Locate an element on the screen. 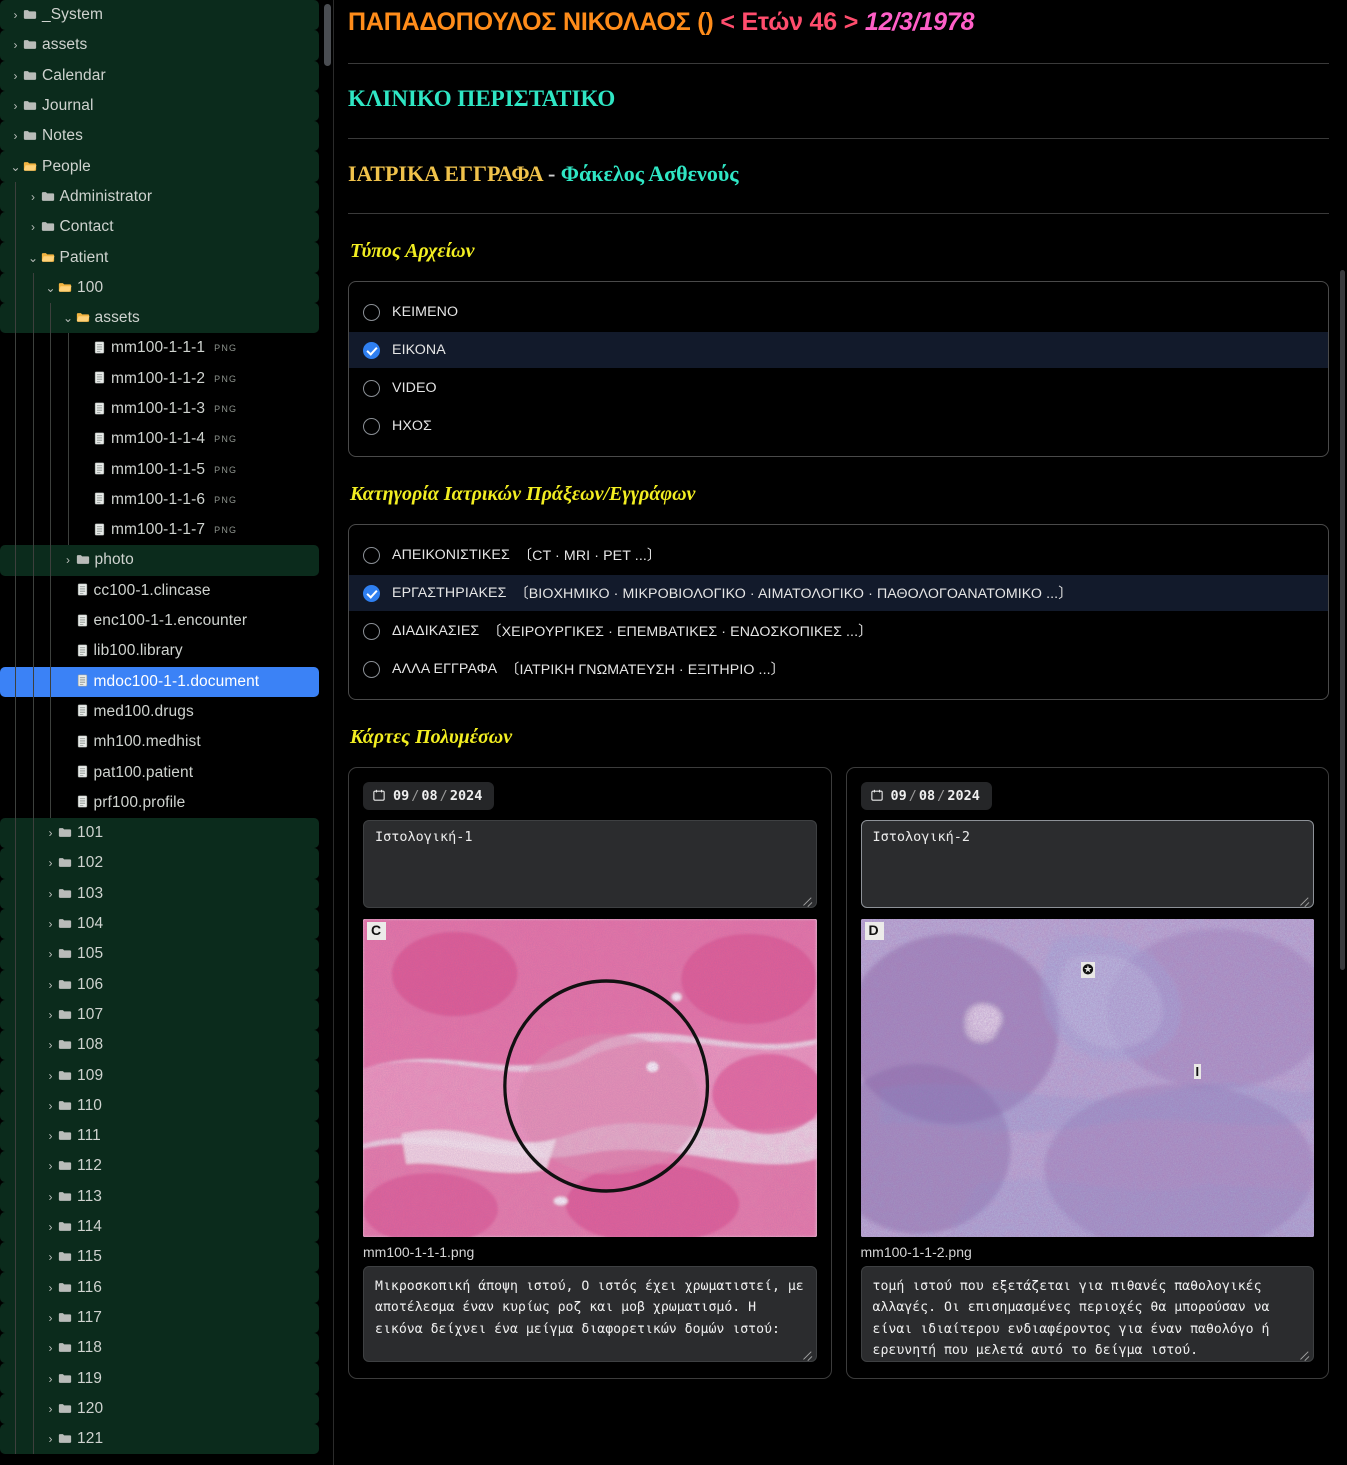 The height and width of the screenshot is (1465, 1347). tree-folder-item: › 115 is located at coordinates (159, 1257).